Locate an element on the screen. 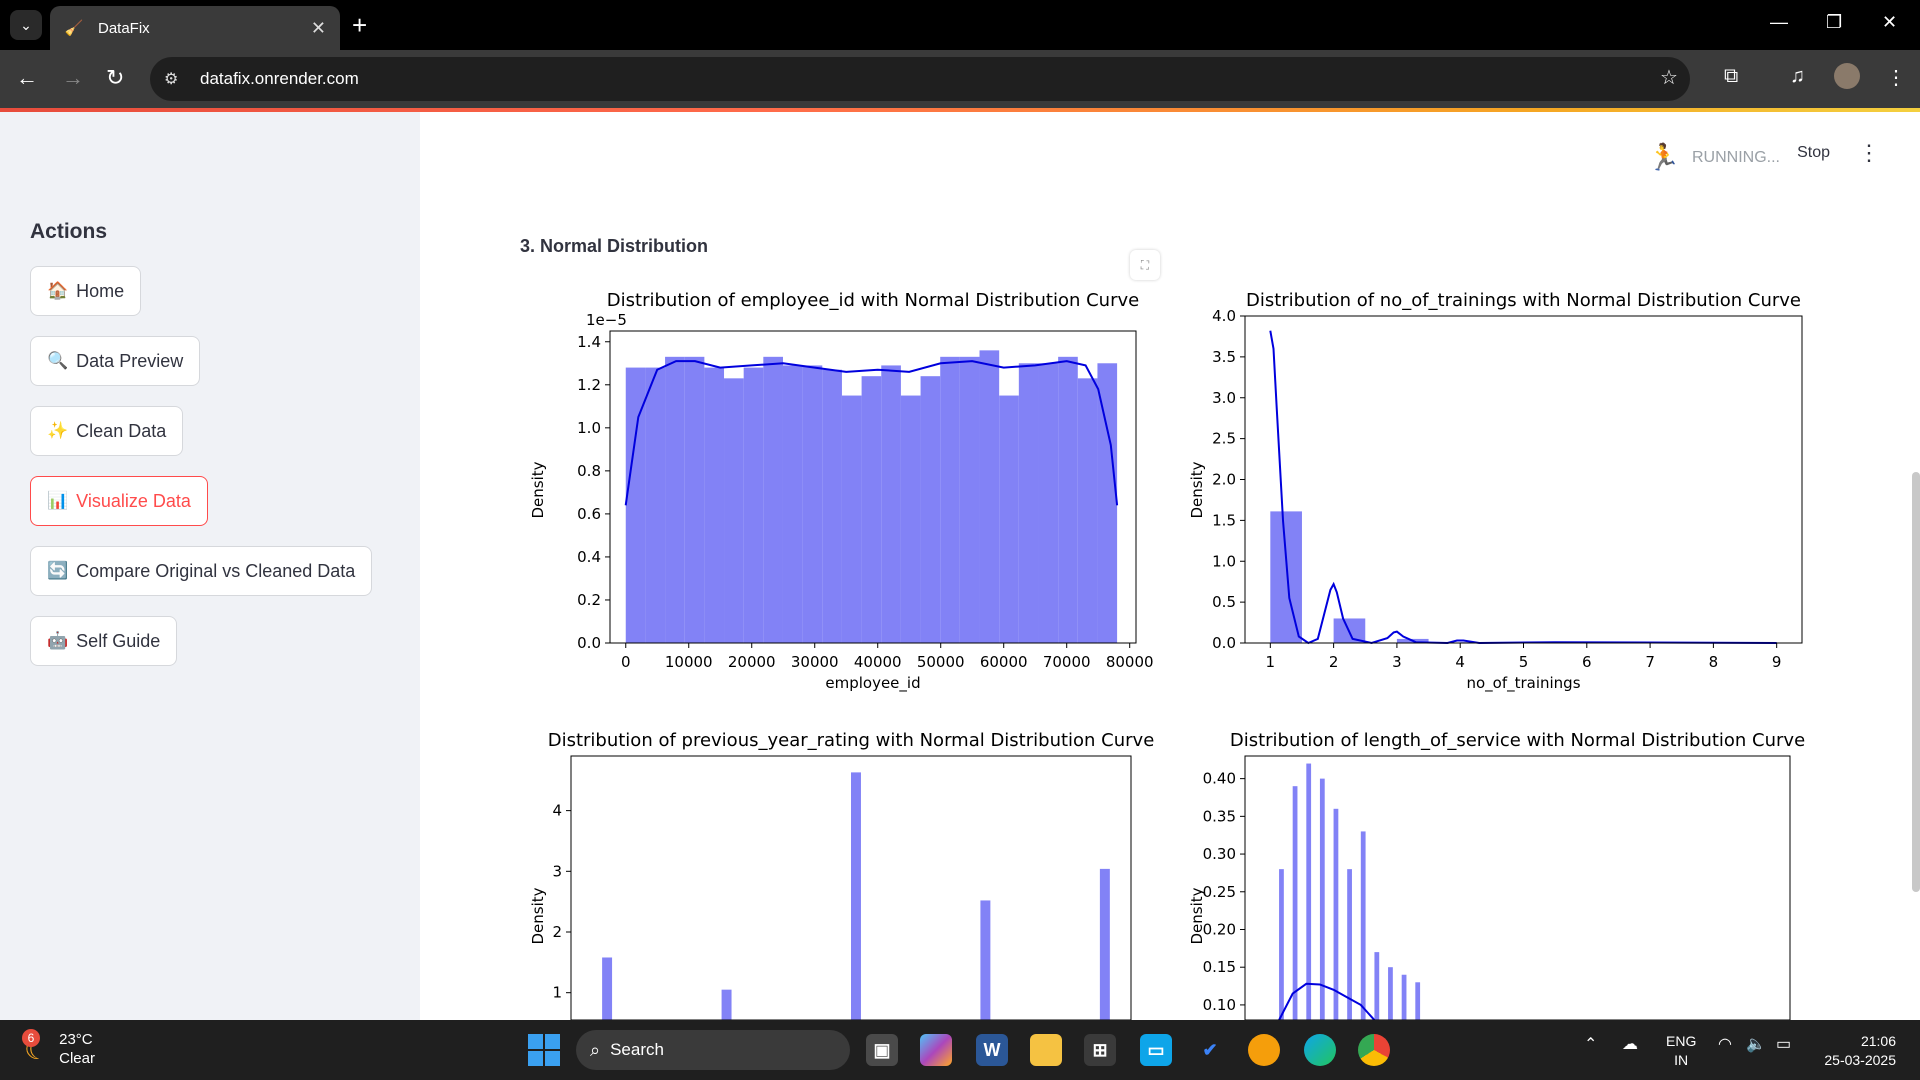 The width and height of the screenshot is (1920, 1080). chart2-y-tick-label: 2.0 is located at coordinates (1224, 480).